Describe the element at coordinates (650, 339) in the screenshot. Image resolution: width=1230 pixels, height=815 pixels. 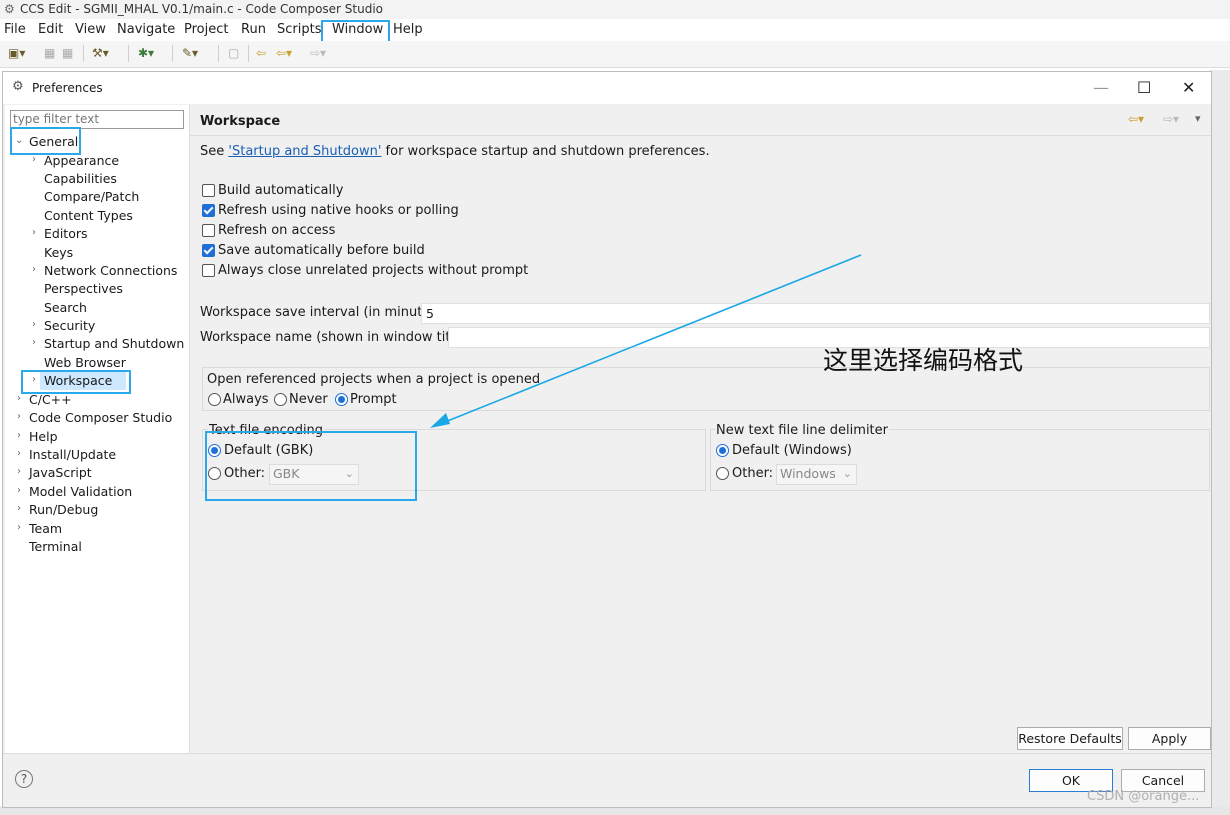
I see `arrow-line` at that location.